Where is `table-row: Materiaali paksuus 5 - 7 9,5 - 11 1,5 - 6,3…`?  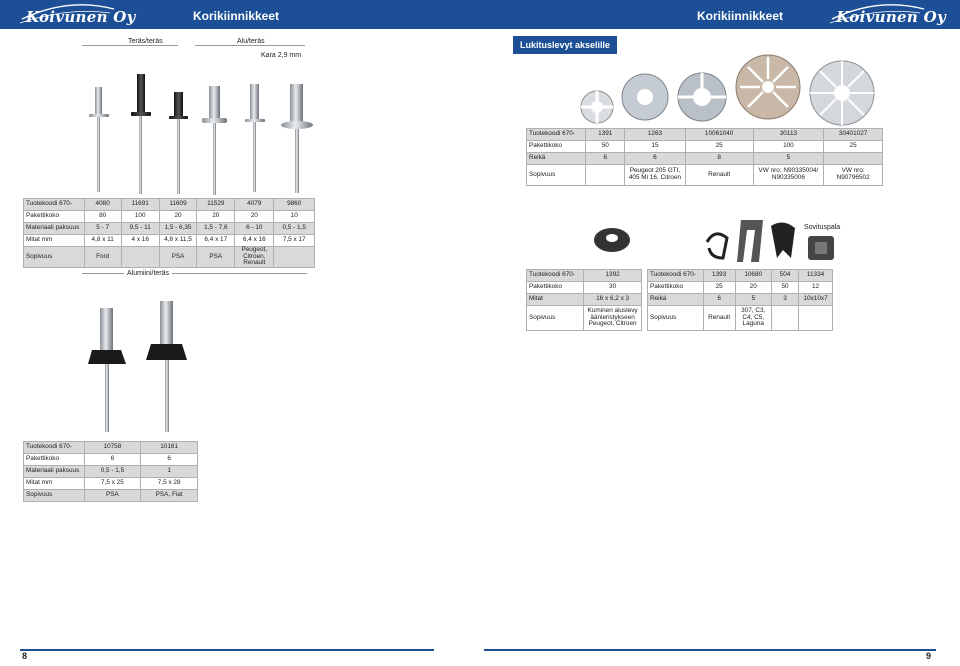
table-row: Materiaali paksuus 5 - 7 9,5 - 11 1,5 - 6,3… is located at coordinates (169, 228).